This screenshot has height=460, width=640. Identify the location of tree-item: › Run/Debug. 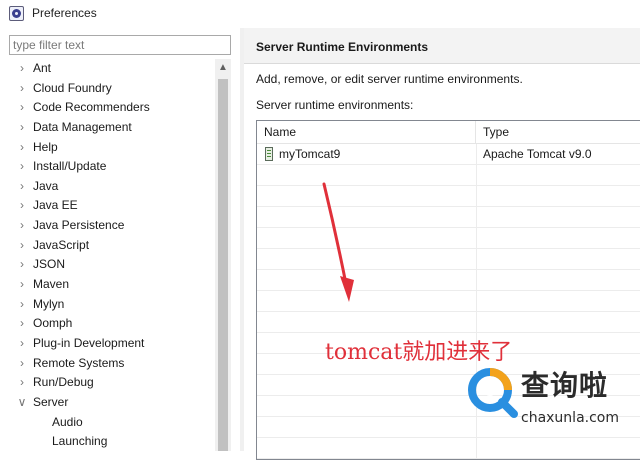
(112, 383).